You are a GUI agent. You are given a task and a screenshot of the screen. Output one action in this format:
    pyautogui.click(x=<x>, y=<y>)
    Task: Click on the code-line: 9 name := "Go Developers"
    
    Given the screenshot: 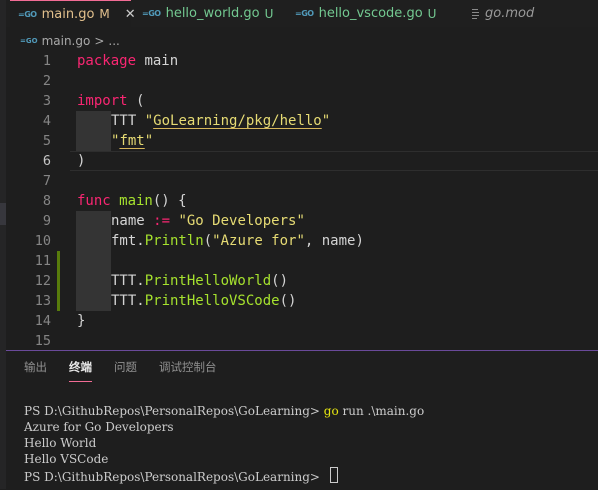 What is the action you would take?
    pyautogui.click(x=302, y=221)
    